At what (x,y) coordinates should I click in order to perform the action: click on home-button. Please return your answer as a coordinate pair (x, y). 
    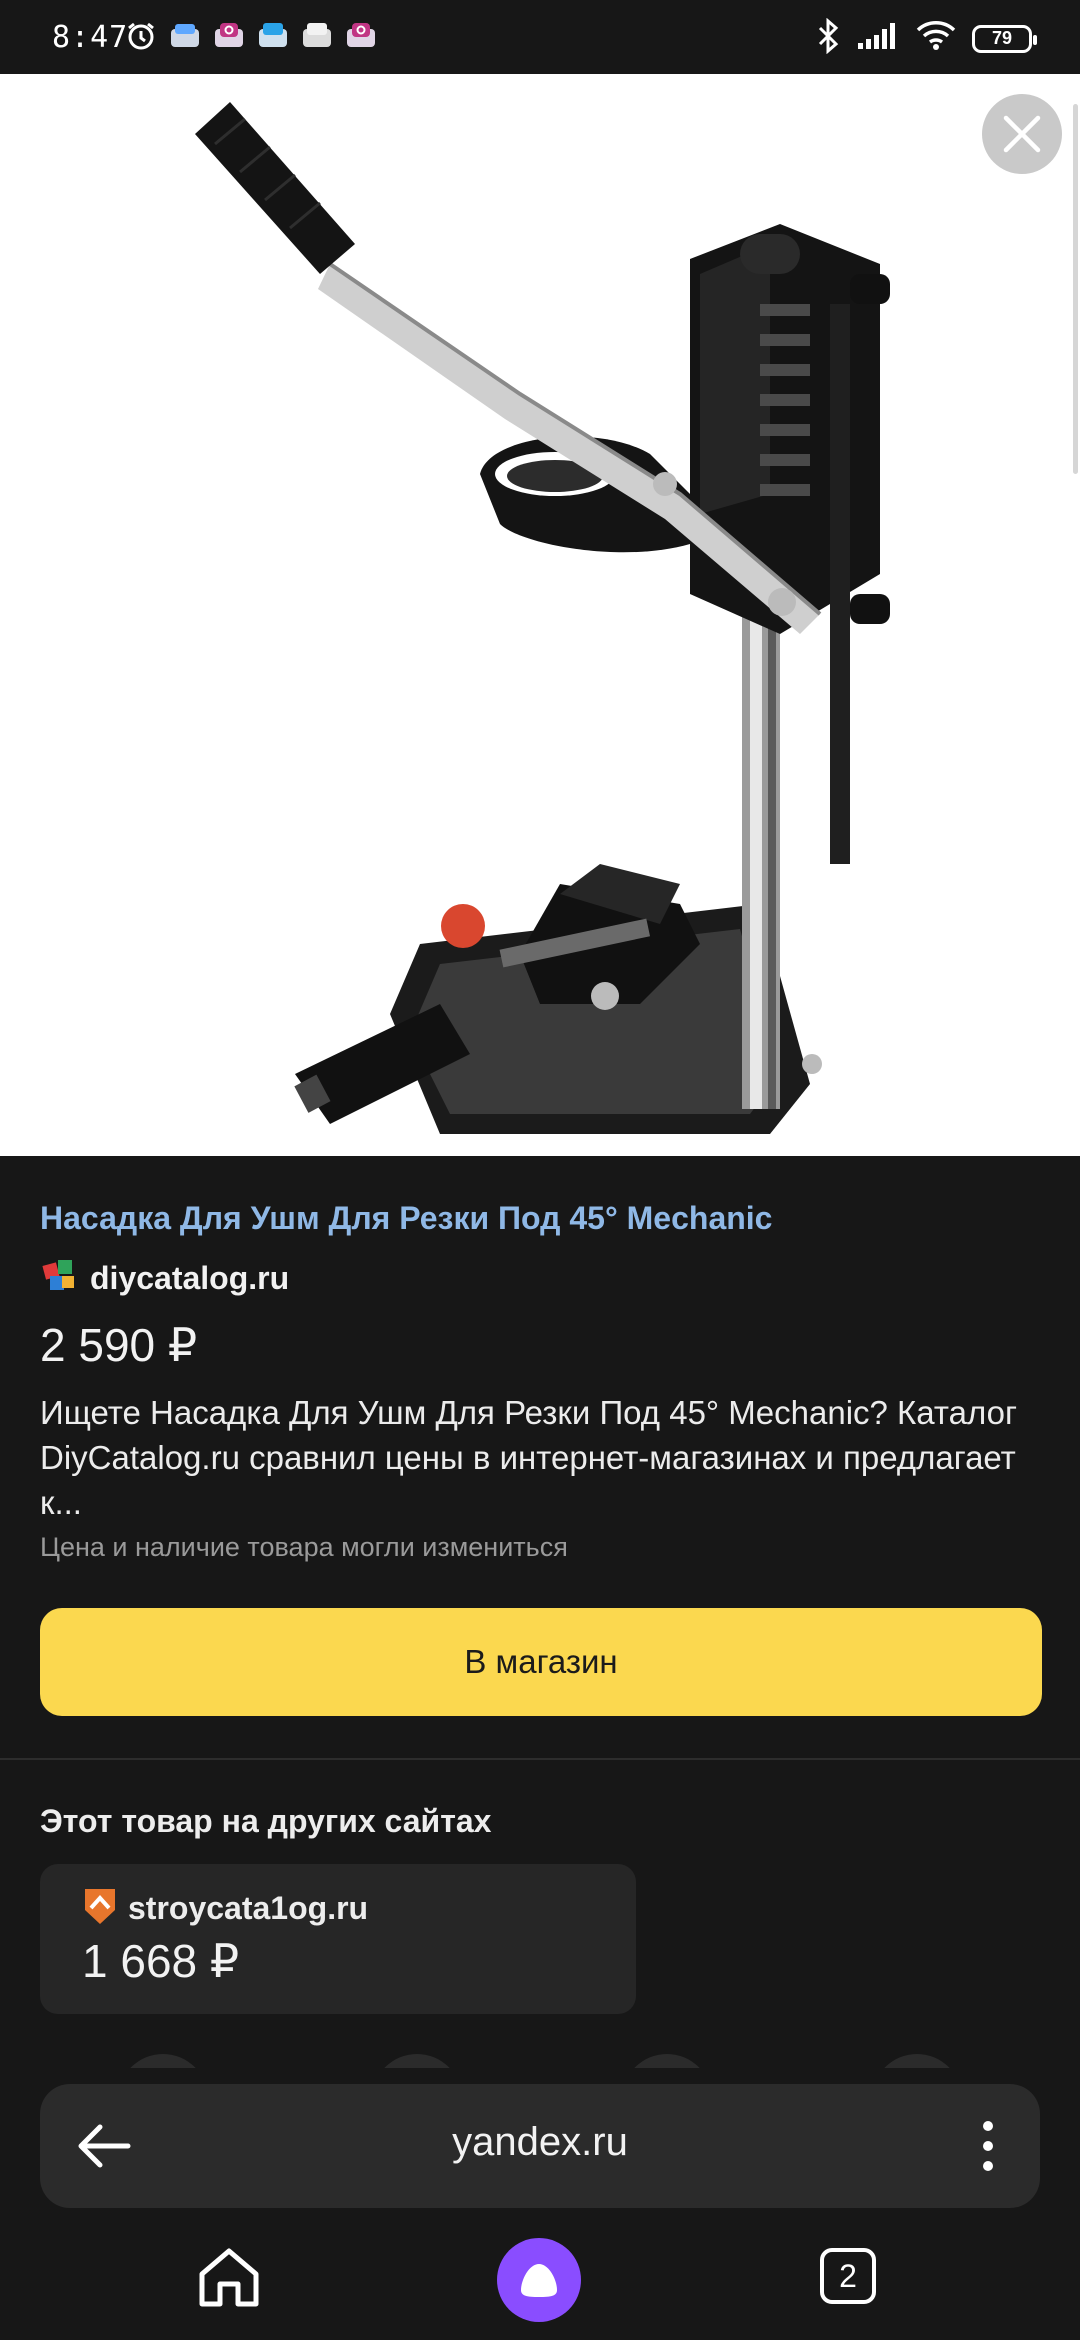
    Looking at the image, I should click on (229, 2277).